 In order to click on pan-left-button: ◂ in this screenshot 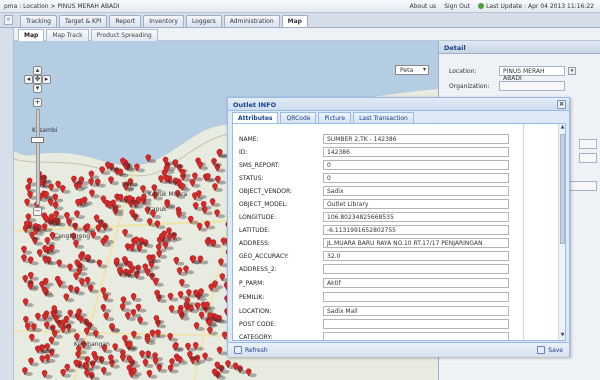, I will do `click(28, 79)`.